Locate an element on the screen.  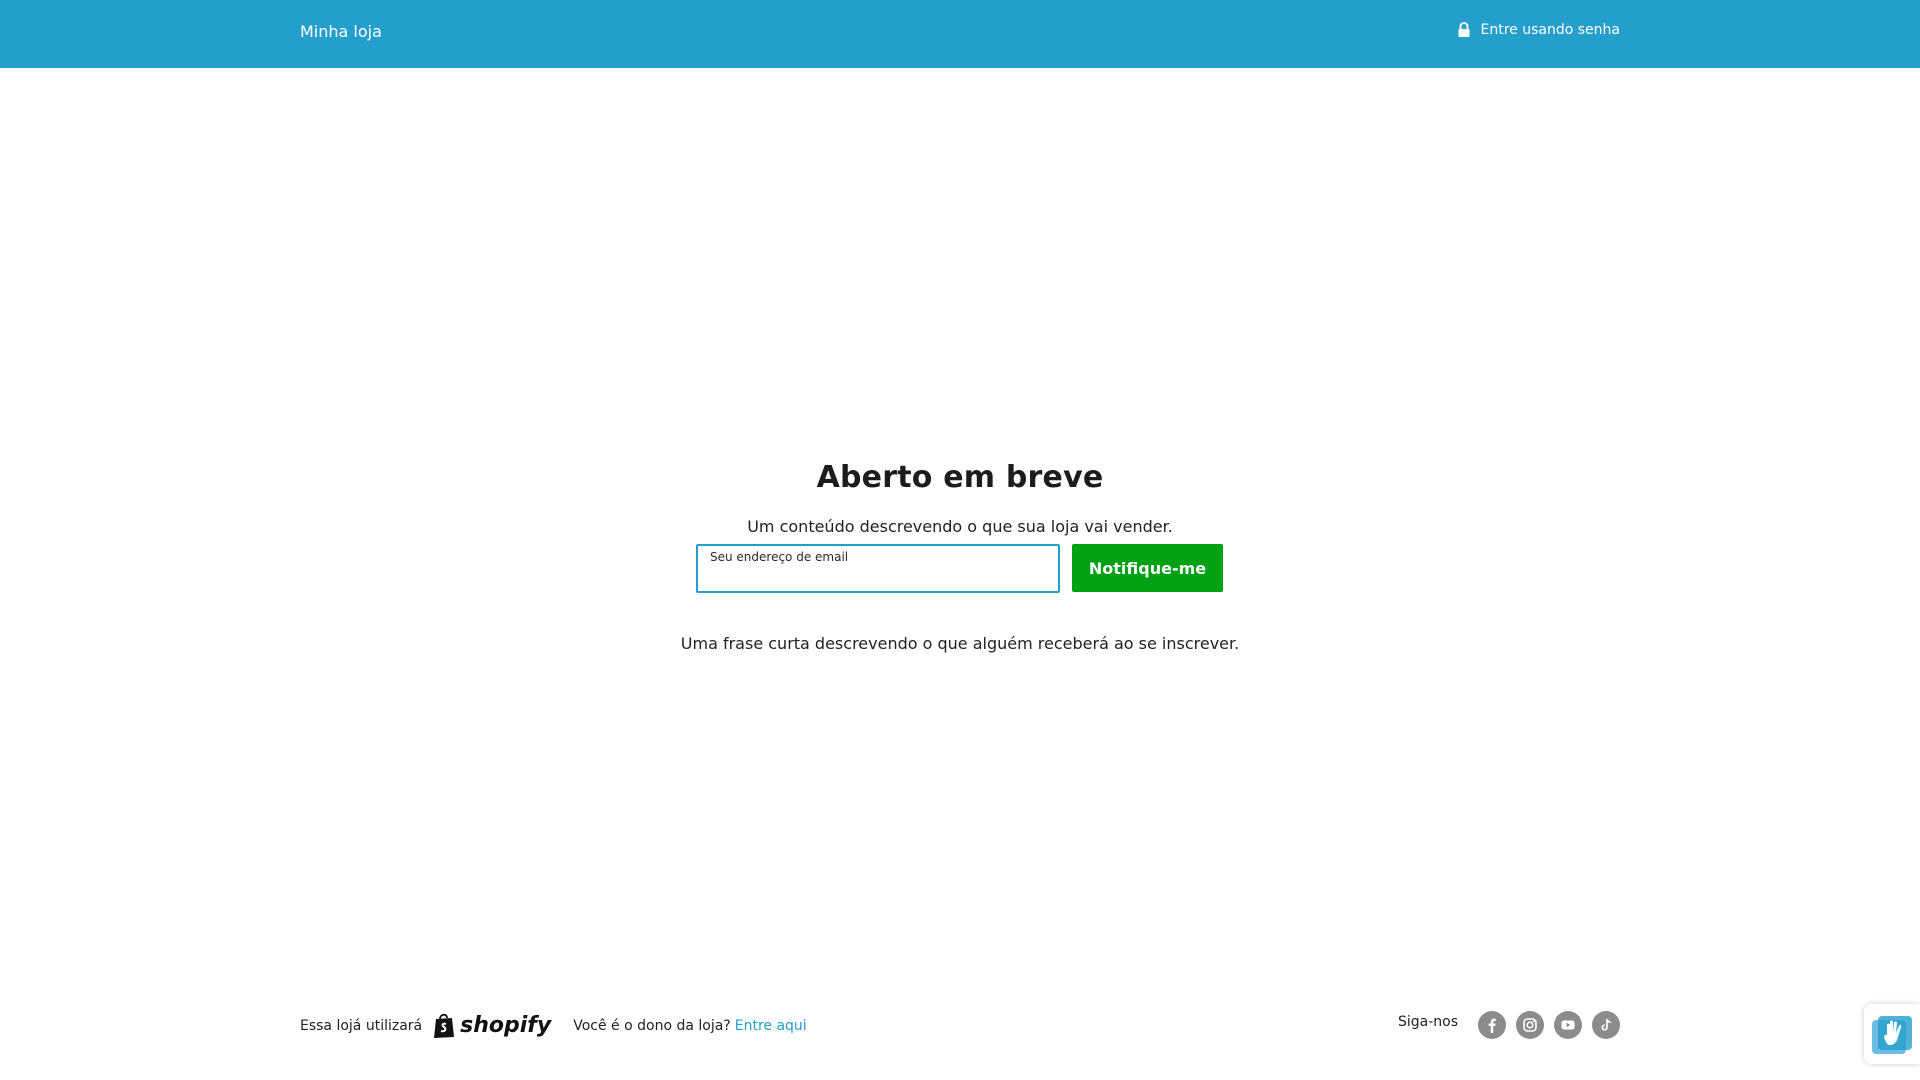
footer-social: Siga-nos is located at coordinates (1509, 1025).